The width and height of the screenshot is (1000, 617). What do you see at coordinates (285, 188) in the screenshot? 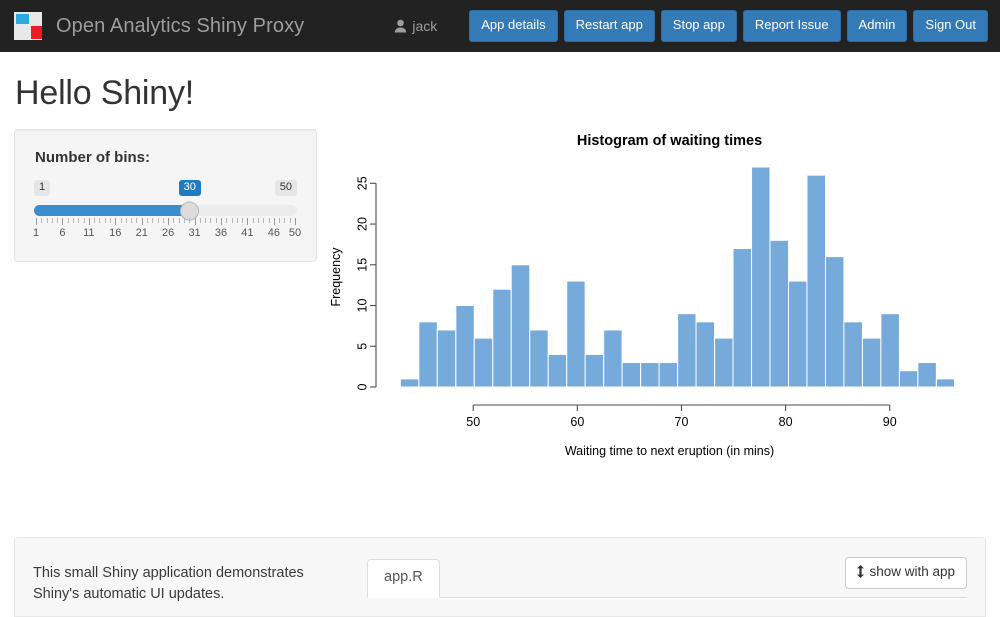
I see `slider-max-label: 50` at bounding box center [285, 188].